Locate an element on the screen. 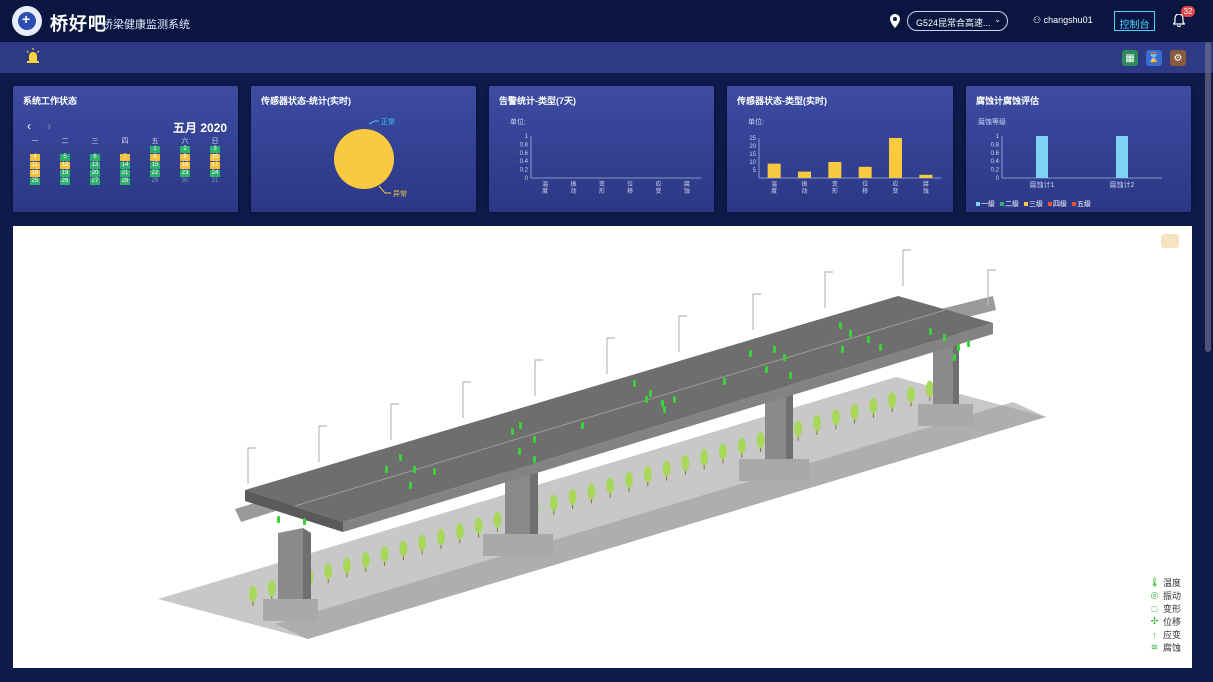 The height and width of the screenshot is (682, 1213). site-selector: G524昆常合高速... ⌄ is located at coordinates (957, 21).